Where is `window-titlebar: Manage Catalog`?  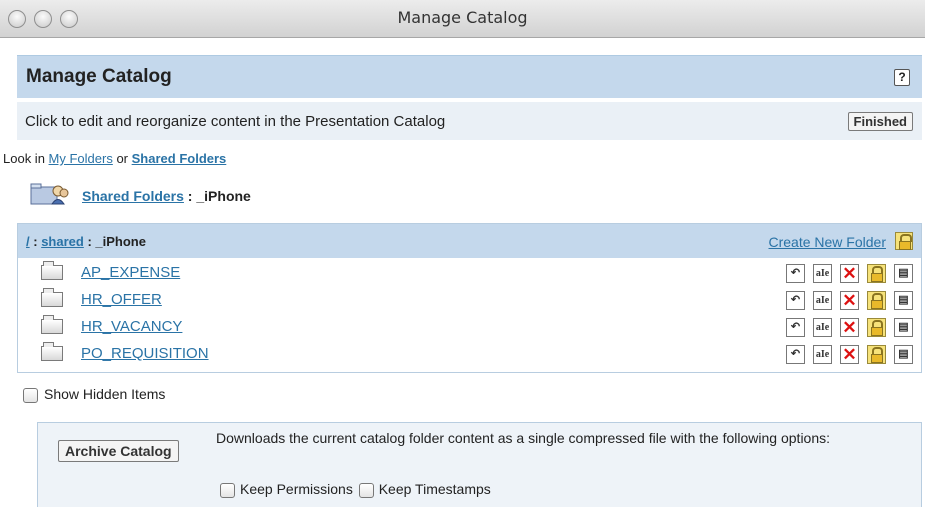
window-titlebar: Manage Catalog is located at coordinates (462, 19).